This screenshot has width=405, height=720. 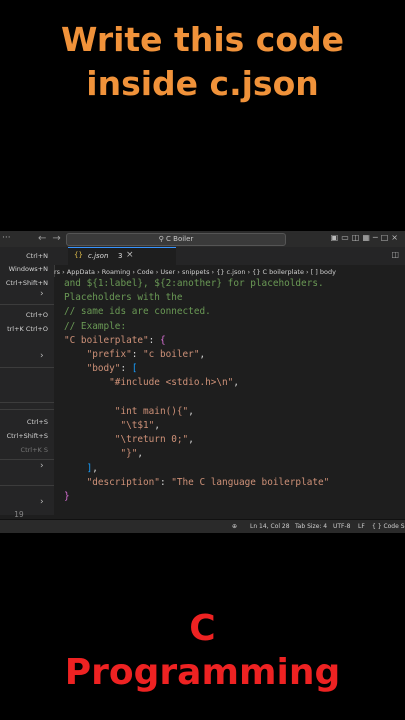 I want to click on code-token: "int main(){", so click(x=126, y=411).